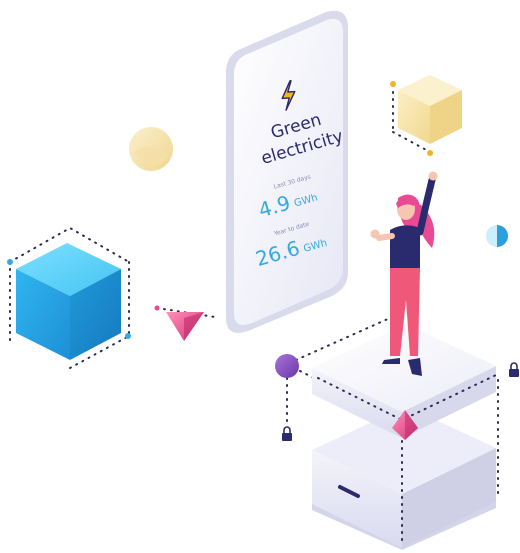 This screenshot has height=553, width=520. What do you see at coordinates (426, 115) in the screenshot?
I see `yellow-cube` at bounding box center [426, 115].